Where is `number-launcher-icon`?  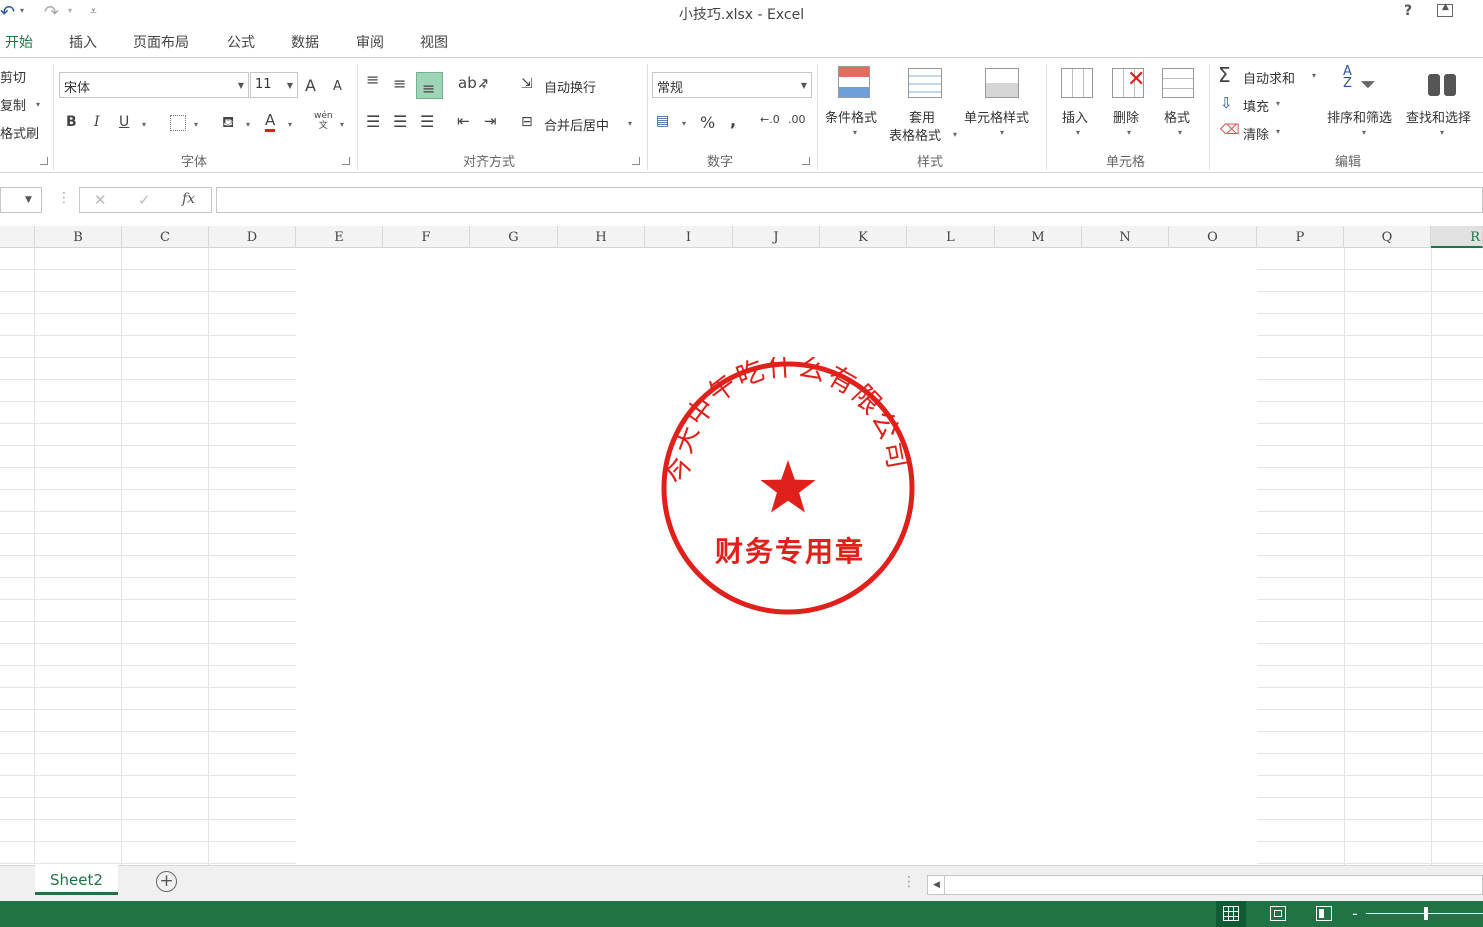
number-launcher-icon is located at coordinates (806, 161).